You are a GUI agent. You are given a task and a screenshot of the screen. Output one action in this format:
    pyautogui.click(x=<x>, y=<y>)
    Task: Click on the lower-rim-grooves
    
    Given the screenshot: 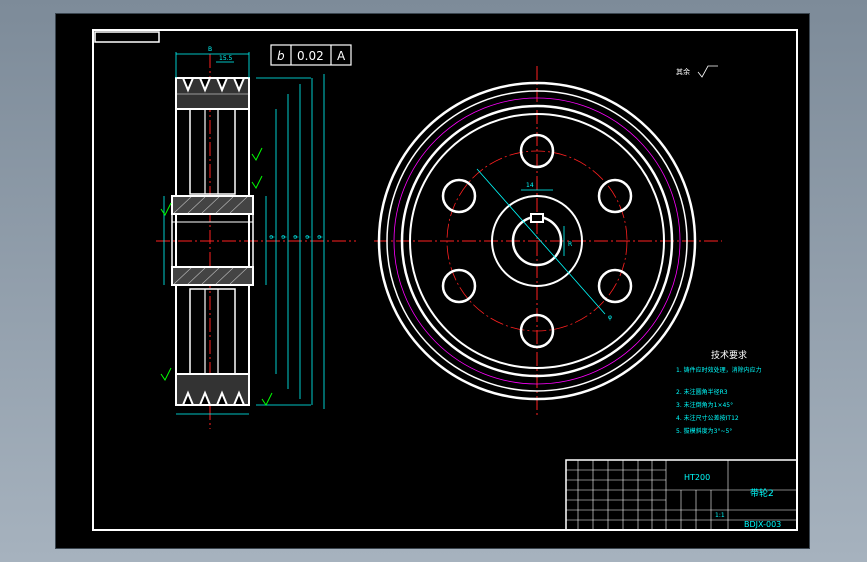 What is the action you would take?
    pyautogui.click(x=212, y=389)
    